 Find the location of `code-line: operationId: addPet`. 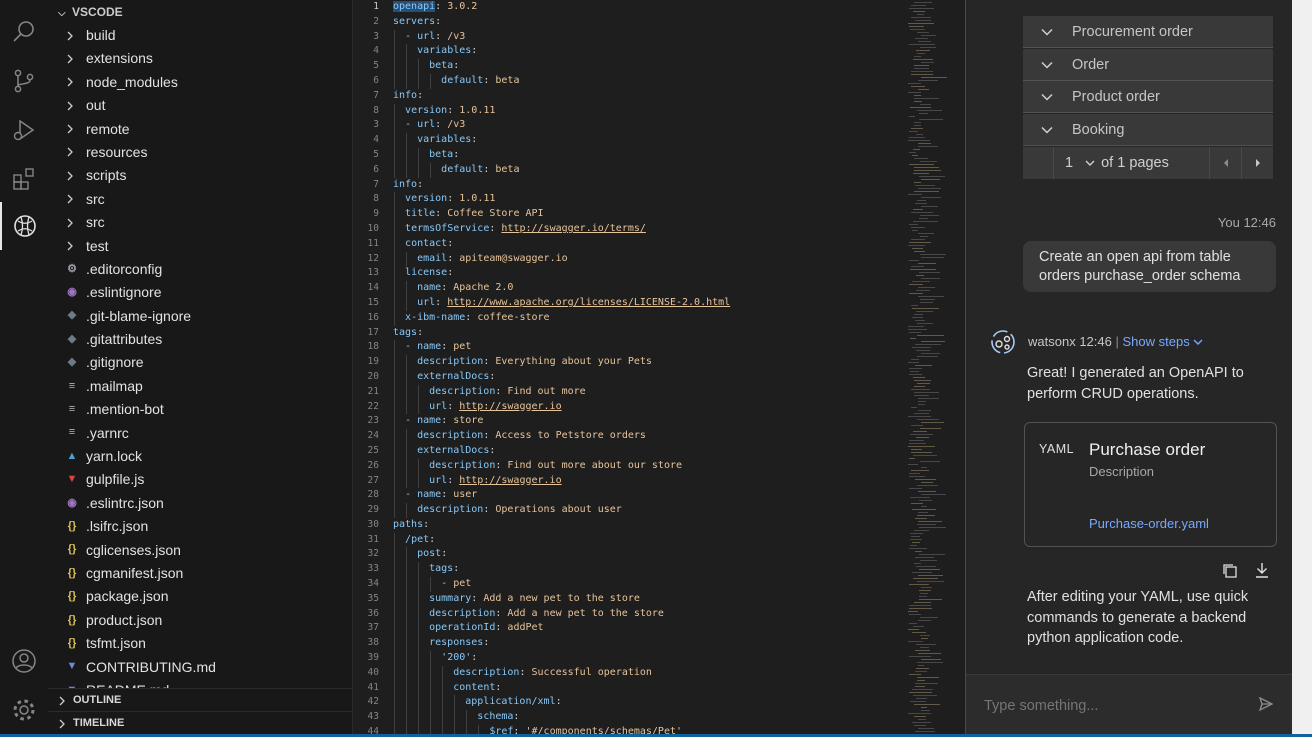

code-line: operationId: addPet is located at coordinates (653, 629).